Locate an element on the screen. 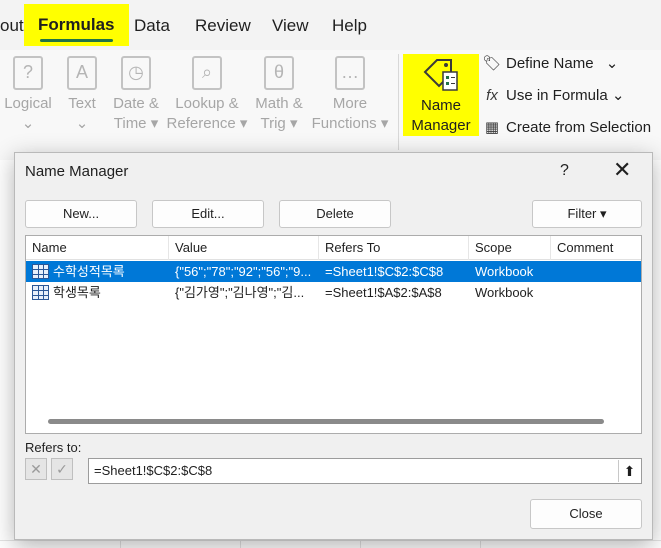  lookup-reference-button: ⌕ Lookup & Reference ▾ is located at coordinates (207, 95).